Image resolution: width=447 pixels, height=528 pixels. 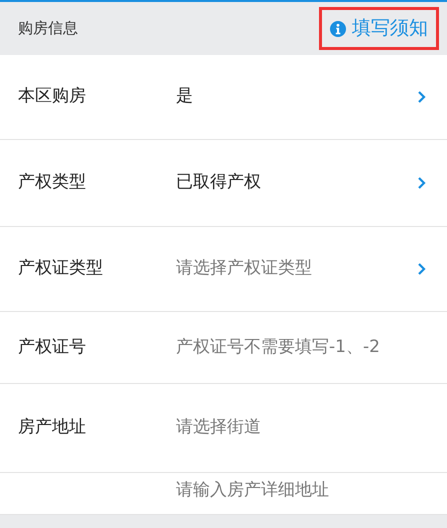 I want to click on select-field: 是, so click(x=184, y=96).